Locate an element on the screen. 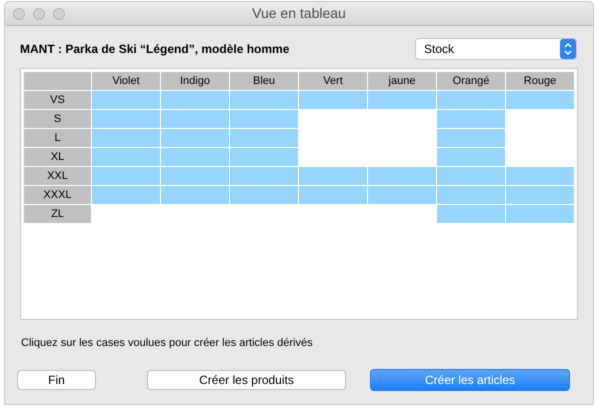 This screenshot has height=408, width=598. column-header: jaune is located at coordinates (402, 81).